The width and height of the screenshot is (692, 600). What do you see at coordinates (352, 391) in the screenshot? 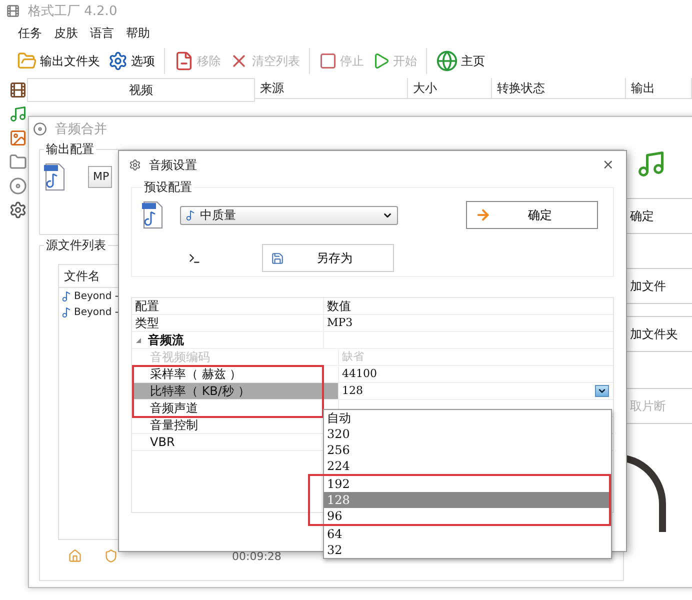
I see `property-value: 128` at bounding box center [352, 391].